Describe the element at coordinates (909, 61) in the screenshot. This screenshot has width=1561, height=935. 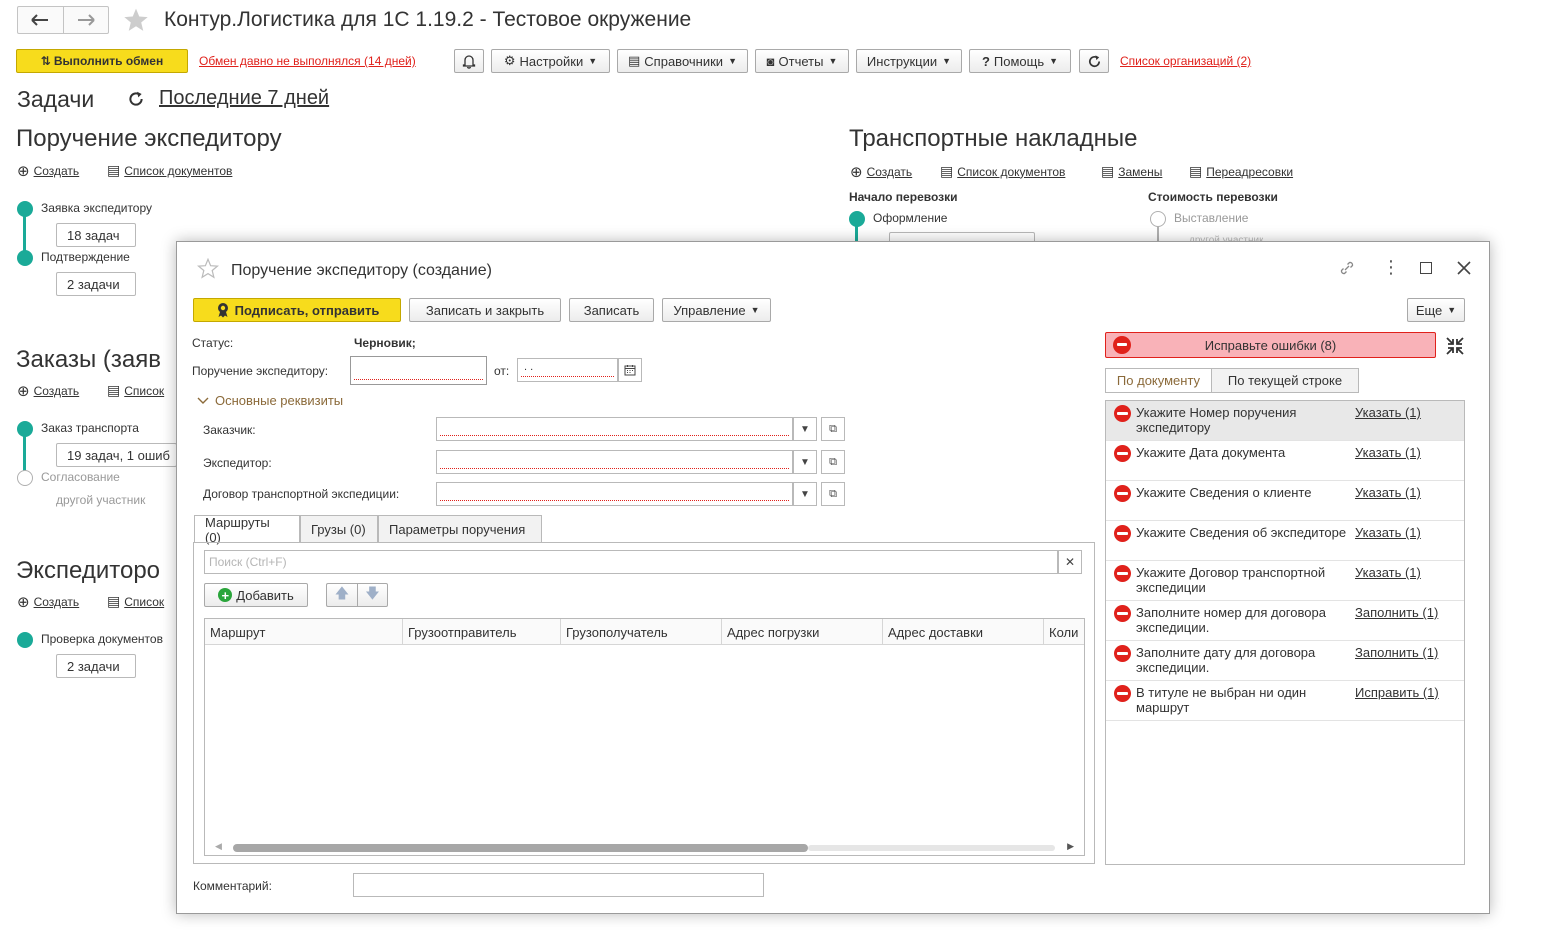
I see `instructions-menu-button: Инструкции ▼` at that location.